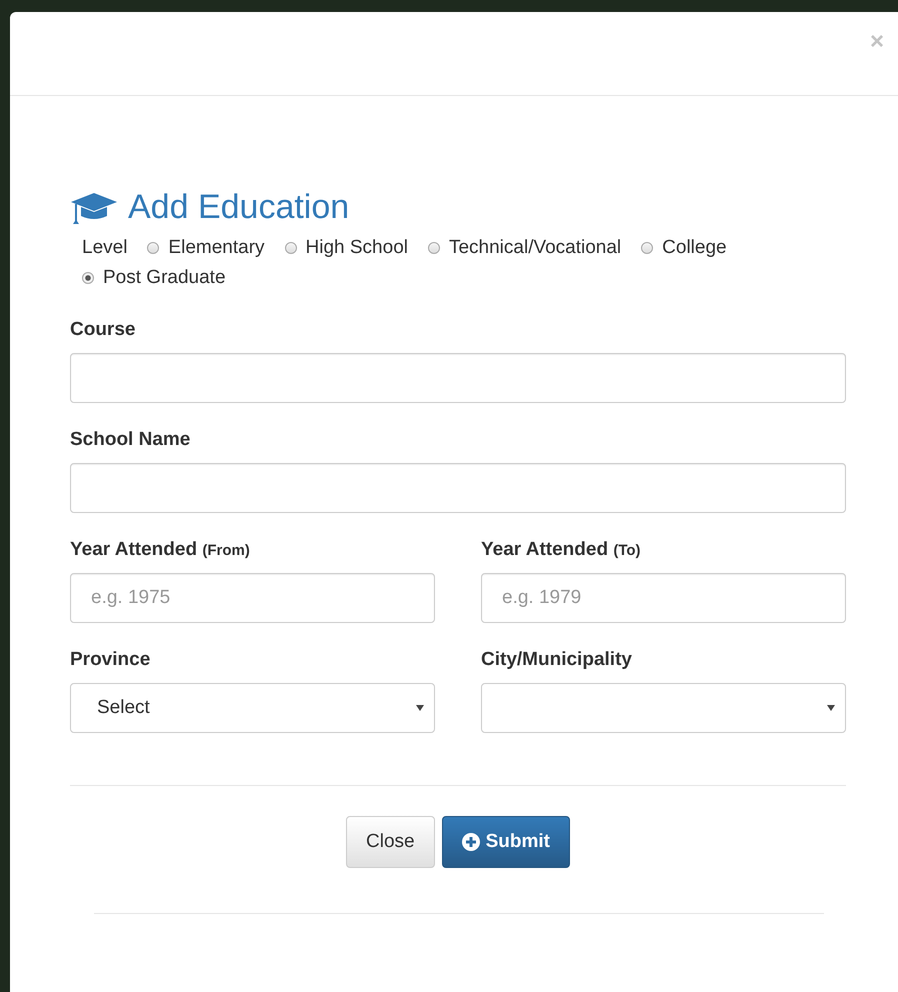 The image size is (898, 992). I want to click on plus-circle-icon, so click(471, 842).